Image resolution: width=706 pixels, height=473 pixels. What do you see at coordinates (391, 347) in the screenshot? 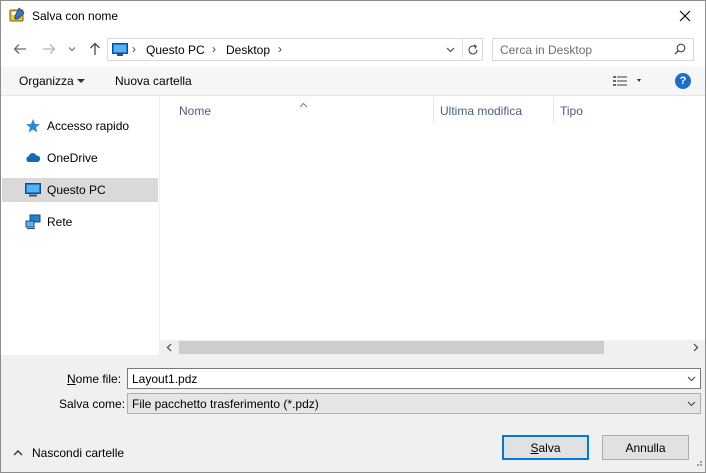
I see `scrollbar-thumb` at bounding box center [391, 347].